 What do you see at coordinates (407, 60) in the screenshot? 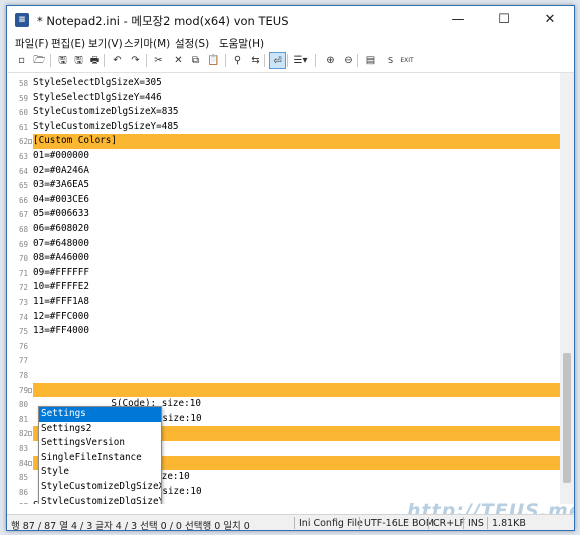
I see `exit-icon: EXIT` at bounding box center [407, 60].